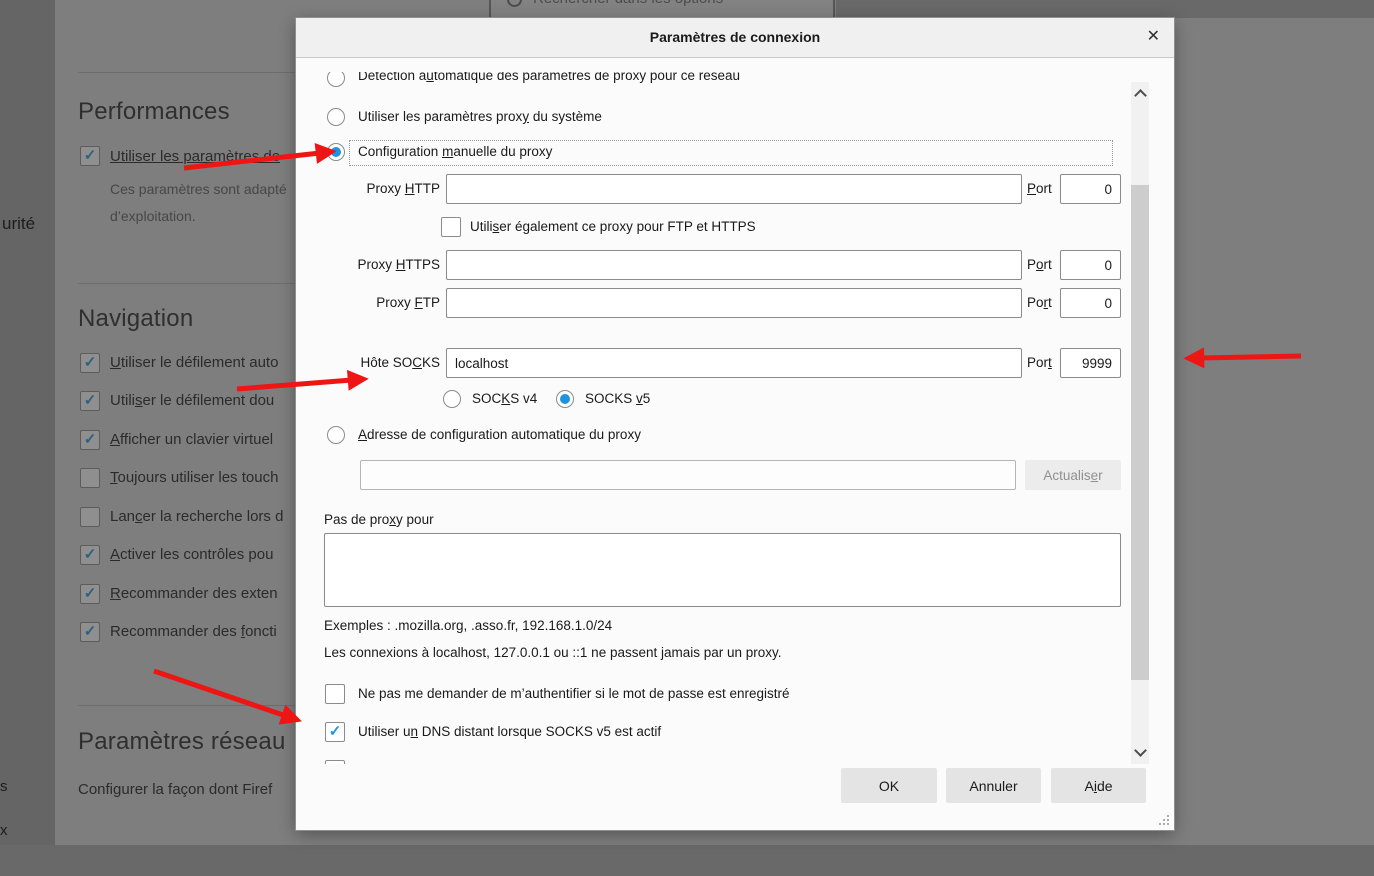  I want to click on window-bottom-margin, so click(687, 860).